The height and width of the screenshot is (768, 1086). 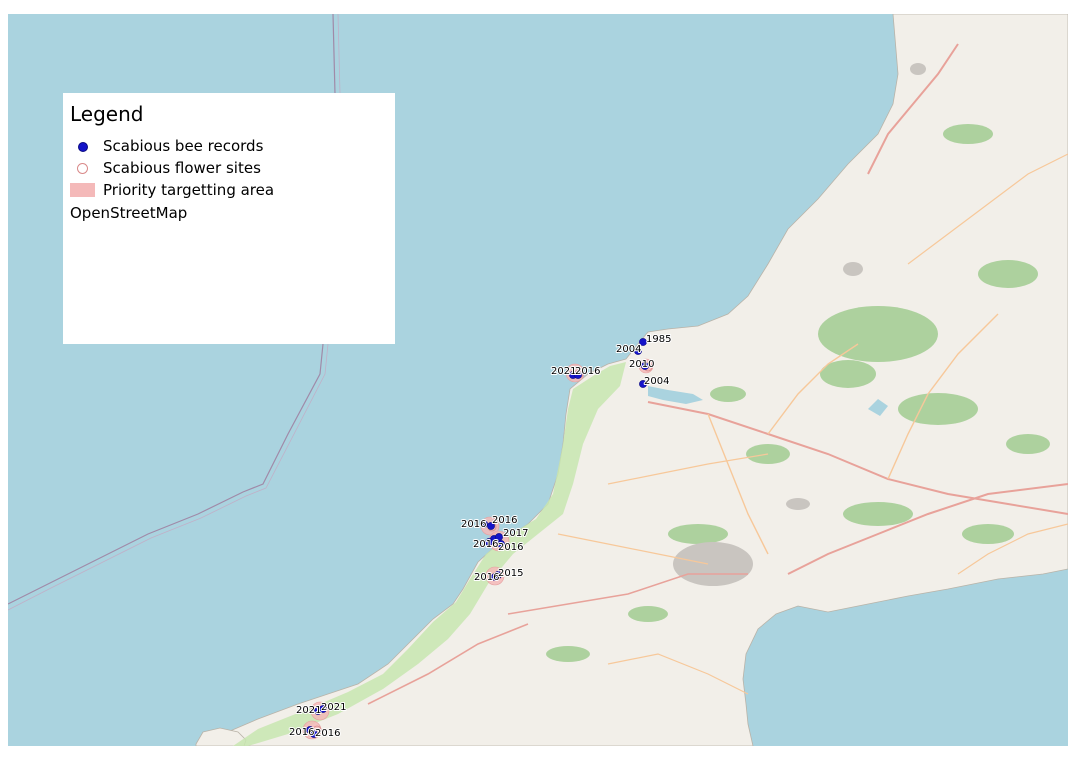 I want to click on blue-dot-icon, so click(x=83, y=146).